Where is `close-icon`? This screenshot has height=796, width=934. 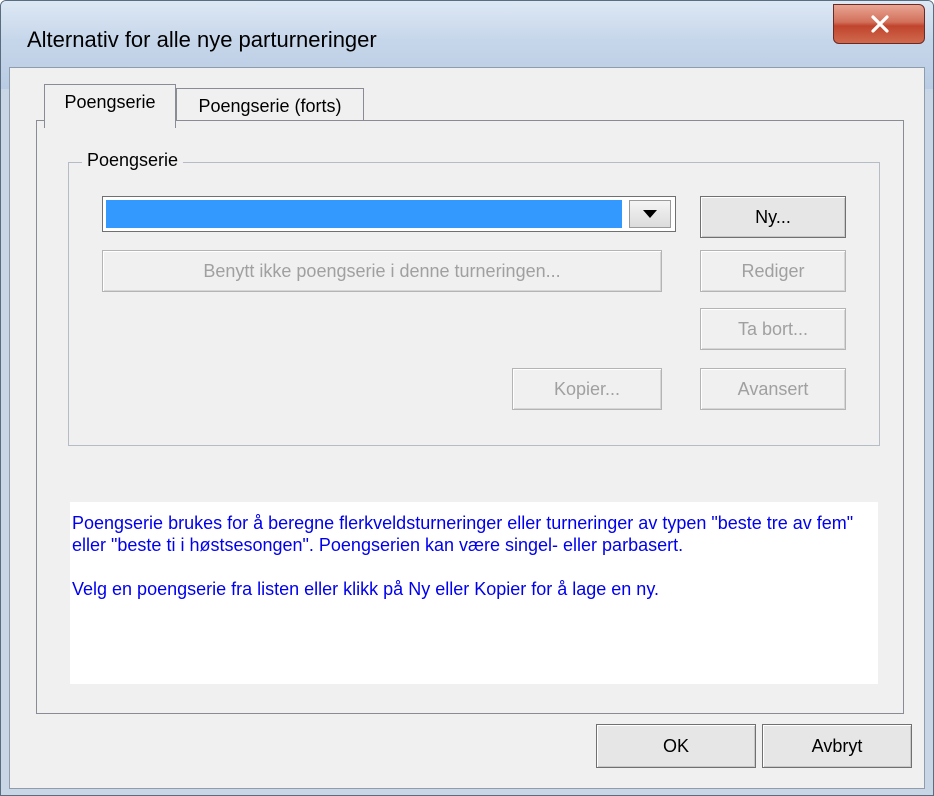
close-icon is located at coordinates (880, 24).